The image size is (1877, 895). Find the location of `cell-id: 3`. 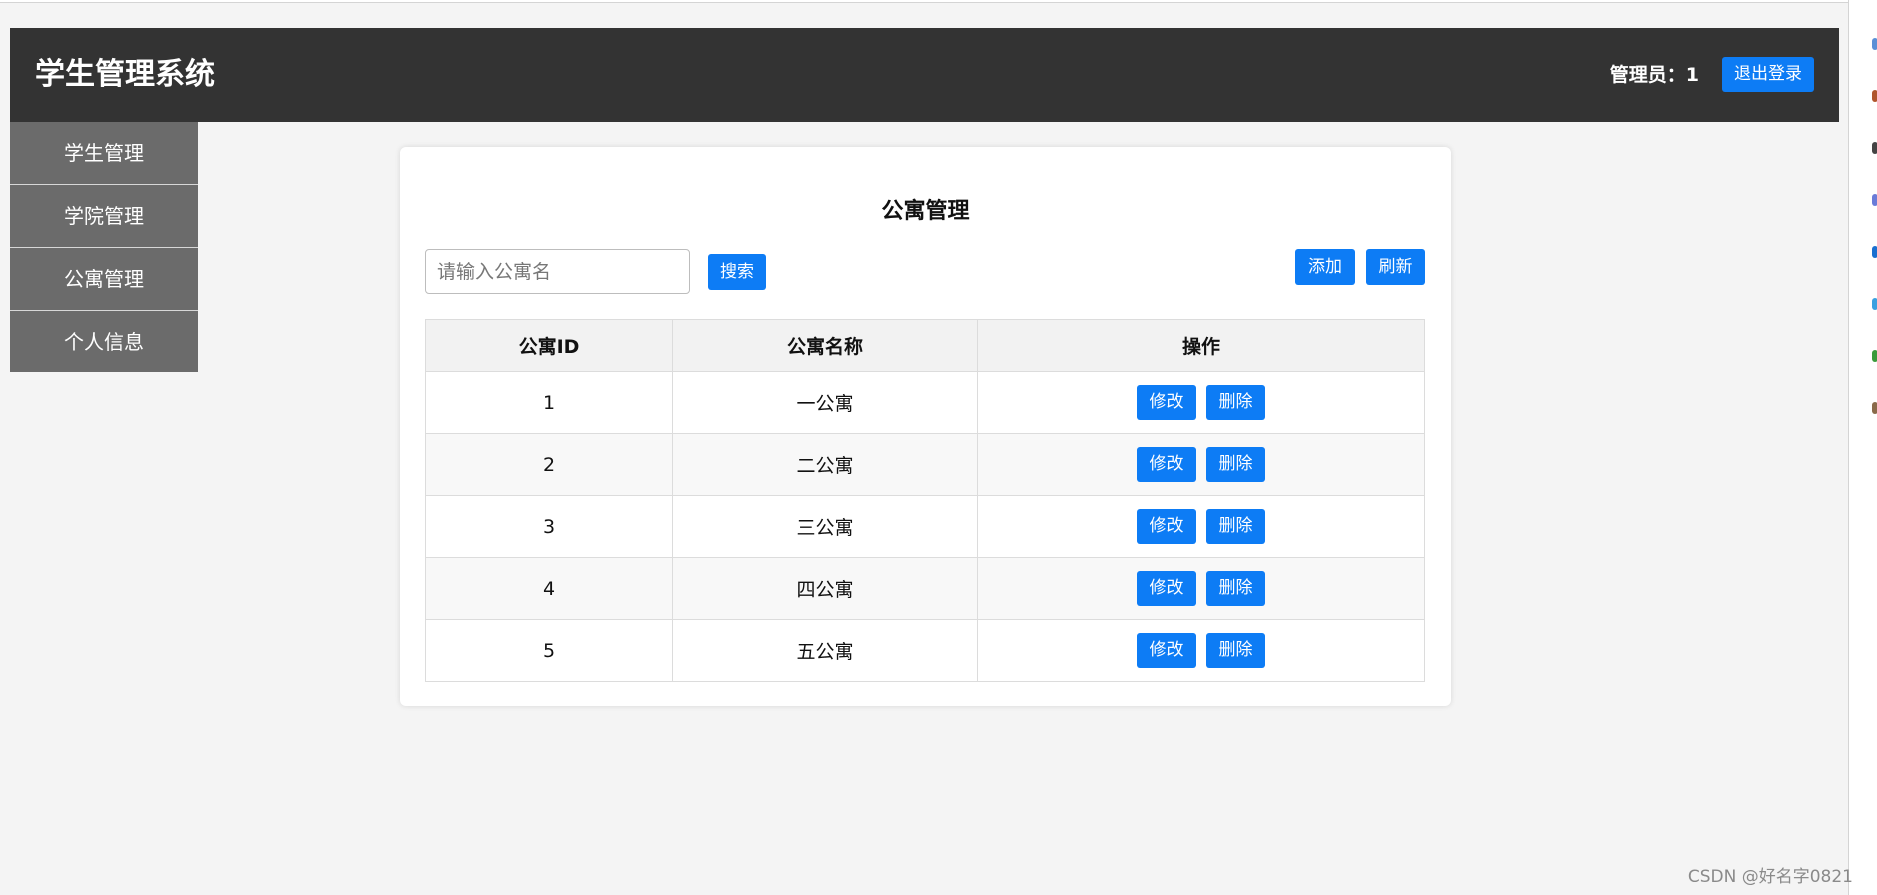

cell-id: 3 is located at coordinates (549, 526).